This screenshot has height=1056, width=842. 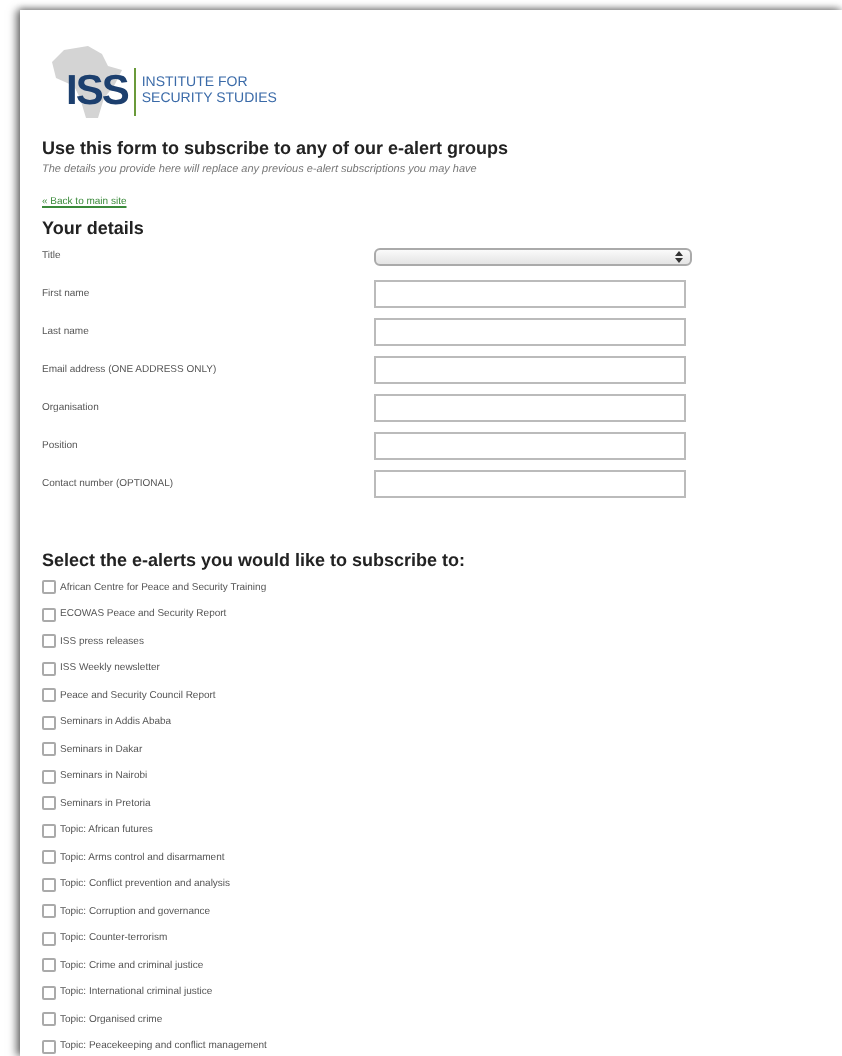 I want to click on form-heading: Use this form to subscribe to any of our e-alert groups, so click(x=276, y=148).